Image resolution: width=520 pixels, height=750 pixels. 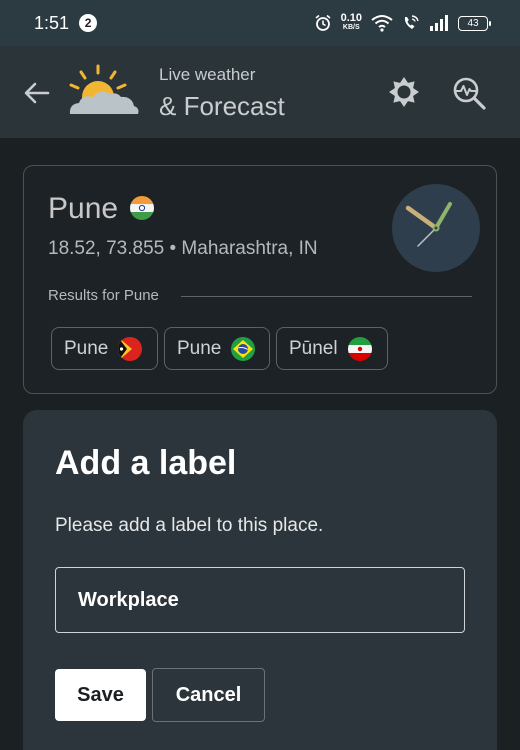 I want to click on battery-icon: 43, so click(x=474, y=23).